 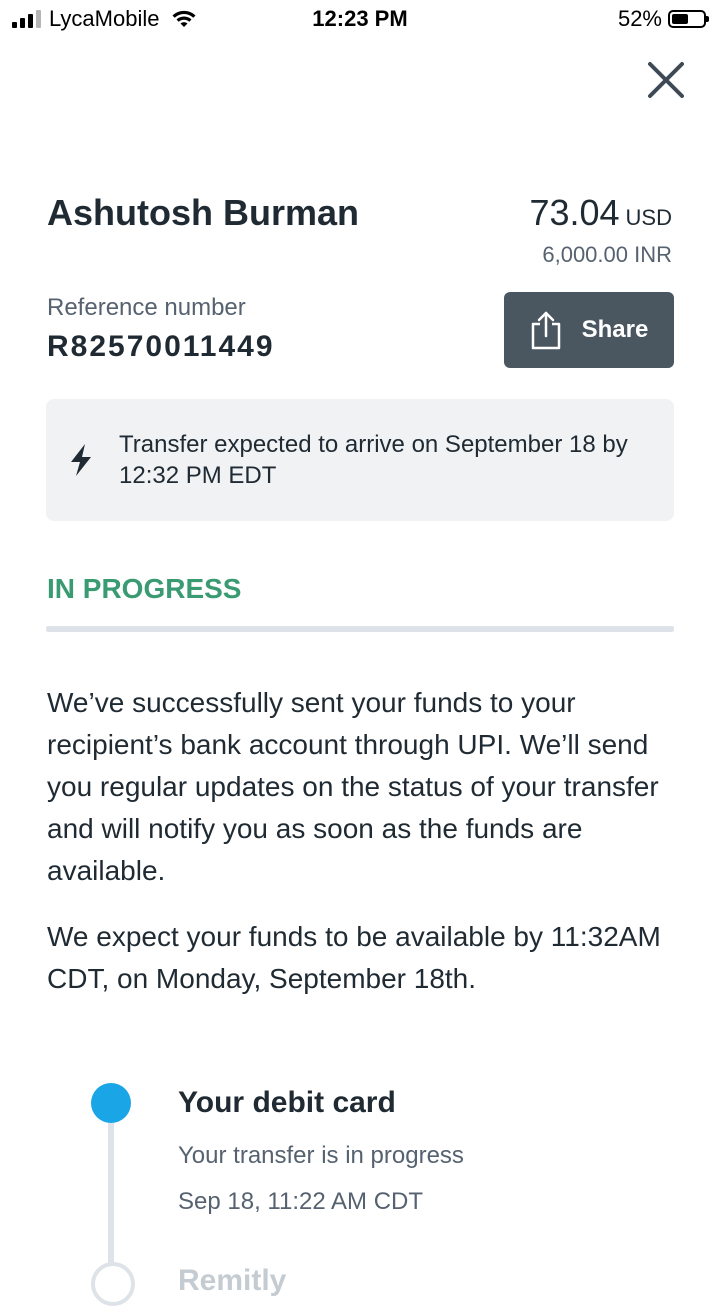 What do you see at coordinates (81, 460) in the screenshot?
I see `lightning-icon` at bounding box center [81, 460].